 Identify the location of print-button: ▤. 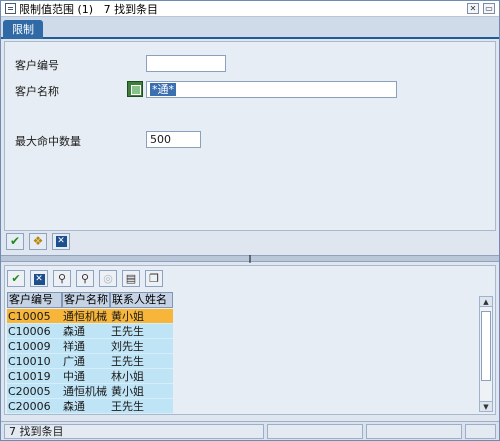
(131, 278).